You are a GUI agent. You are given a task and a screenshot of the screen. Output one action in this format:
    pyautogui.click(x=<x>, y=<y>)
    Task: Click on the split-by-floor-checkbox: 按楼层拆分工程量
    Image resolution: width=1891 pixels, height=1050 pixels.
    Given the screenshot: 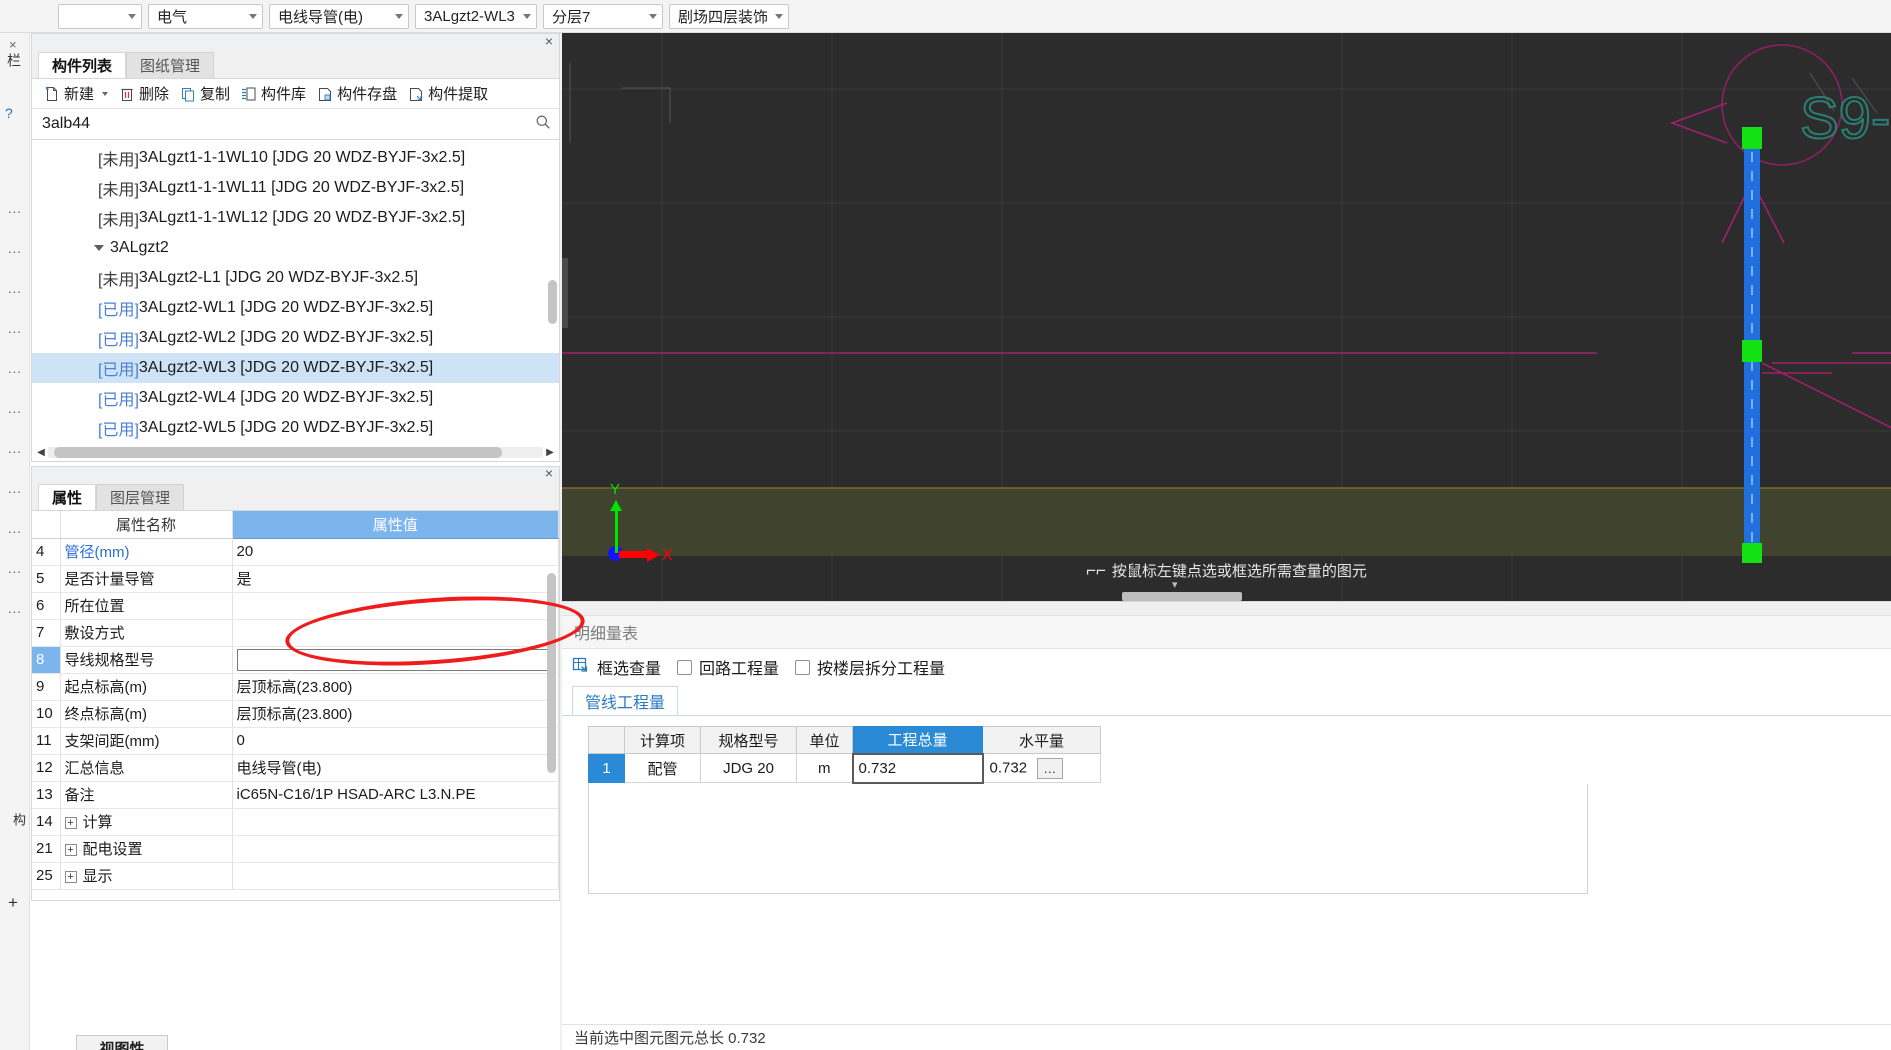 What is the action you would take?
    pyautogui.click(x=870, y=667)
    